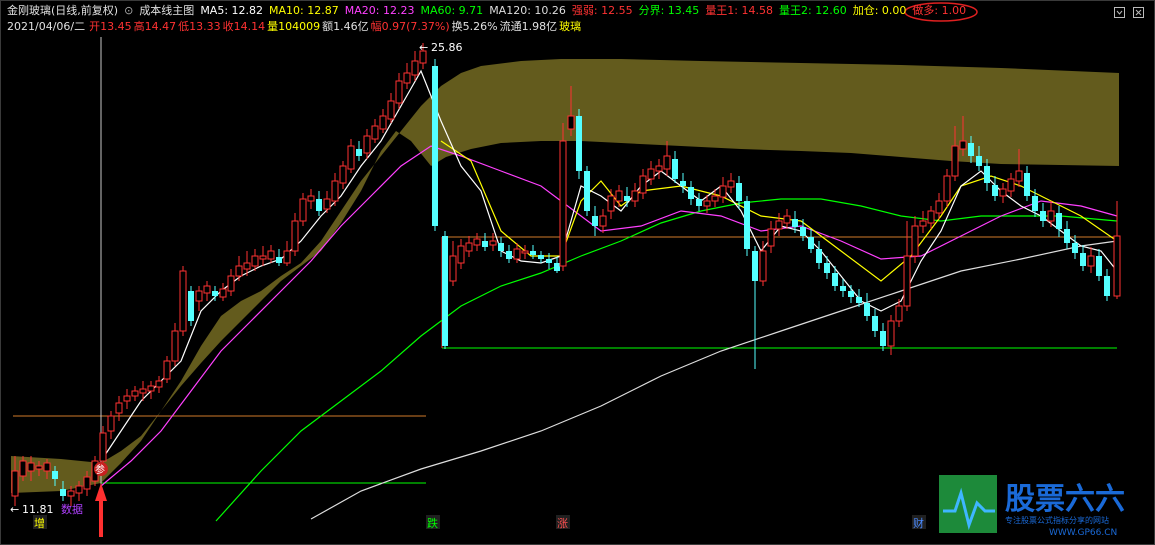  I want to click on amount-label: 额, so click(328, 26).